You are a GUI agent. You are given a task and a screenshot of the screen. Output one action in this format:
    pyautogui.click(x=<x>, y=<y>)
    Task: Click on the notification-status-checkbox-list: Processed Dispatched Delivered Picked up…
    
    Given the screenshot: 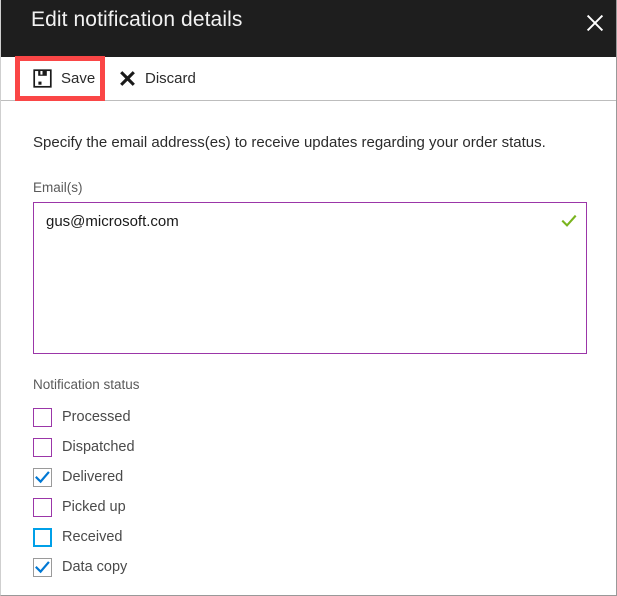 What is the action you would take?
    pyautogui.click(x=183, y=492)
    